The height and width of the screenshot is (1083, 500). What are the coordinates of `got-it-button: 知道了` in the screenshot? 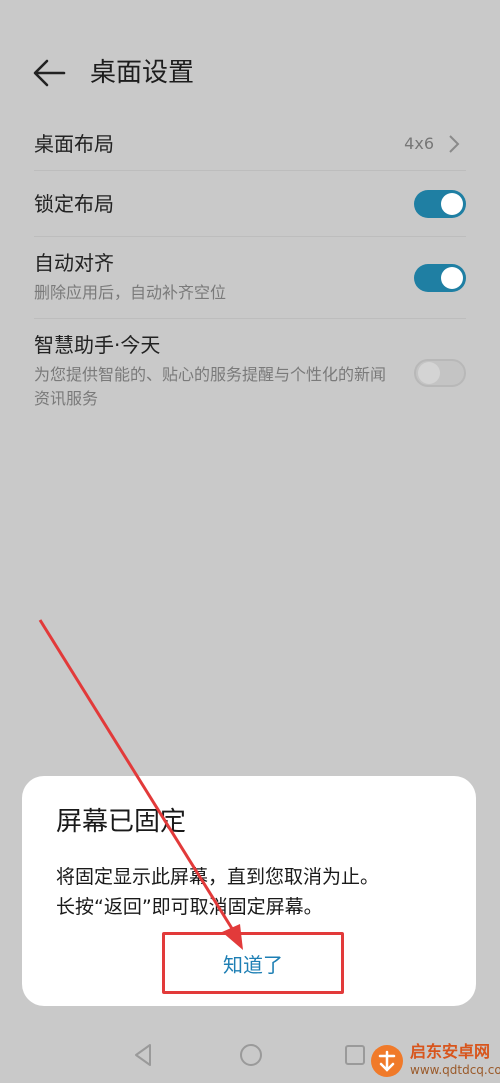 It's located at (253, 963).